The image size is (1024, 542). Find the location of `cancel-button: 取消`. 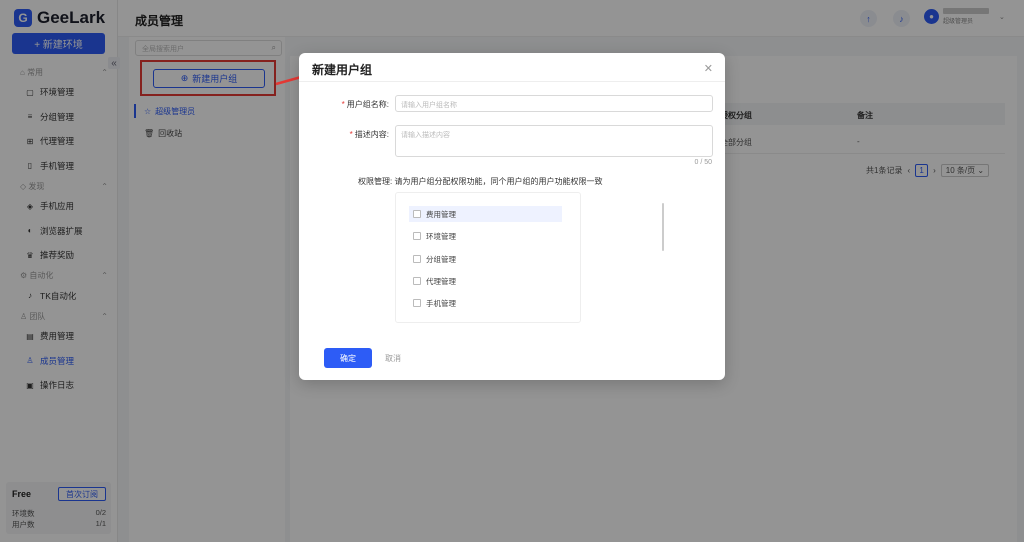

cancel-button: 取消 is located at coordinates (393, 358).